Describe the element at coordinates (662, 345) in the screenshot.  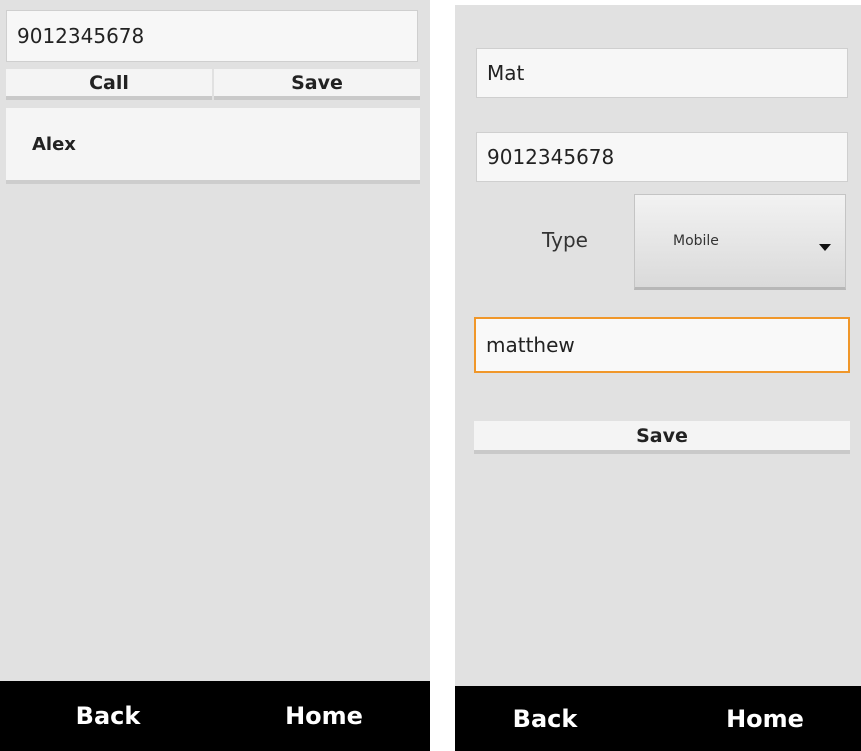
I see `nickname-input: matthew` at that location.